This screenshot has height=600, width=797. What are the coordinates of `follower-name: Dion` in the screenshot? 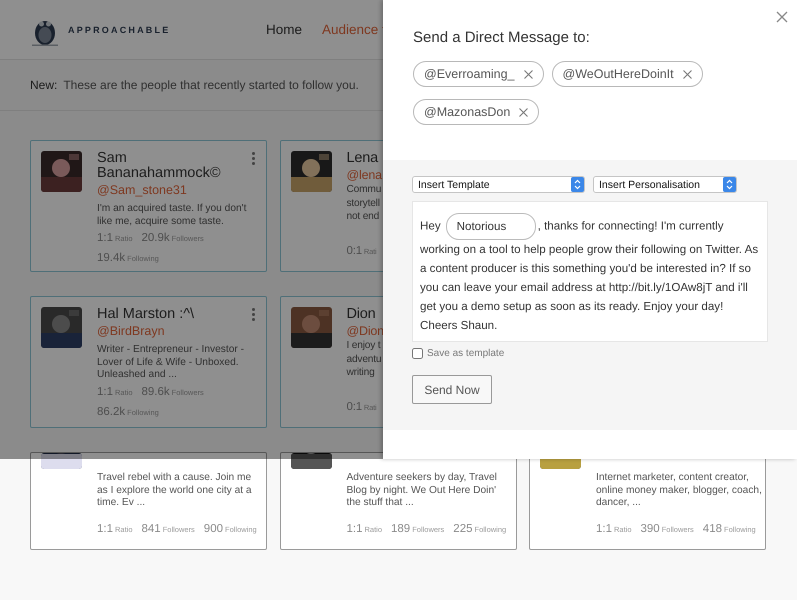 It's located at (361, 314).